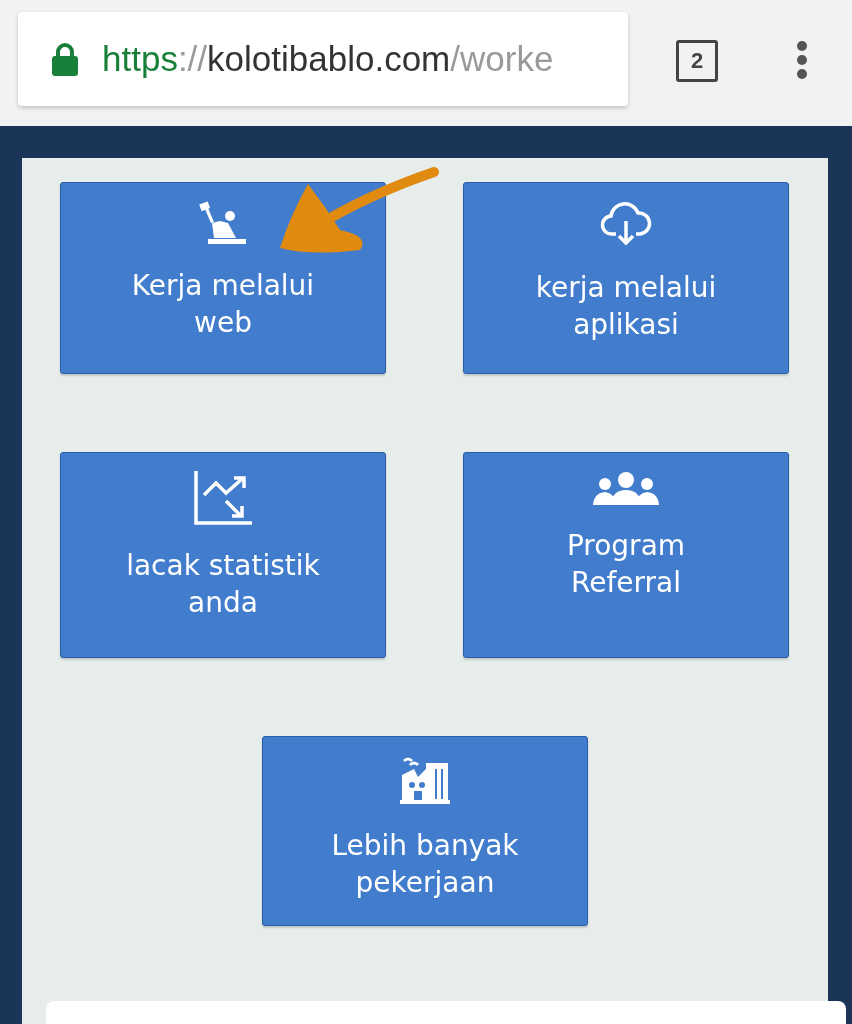 The image size is (852, 1024). I want to click on menu-tile: lacak statistik anda, so click(223, 555).